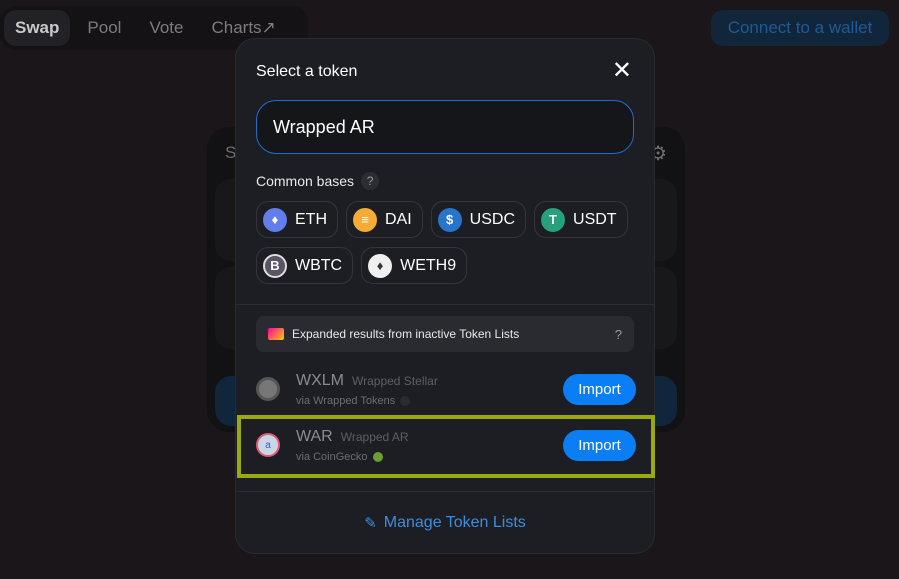 The height and width of the screenshot is (579, 899). What do you see at coordinates (428, 265) in the screenshot?
I see `base-label: WETH9` at bounding box center [428, 265].